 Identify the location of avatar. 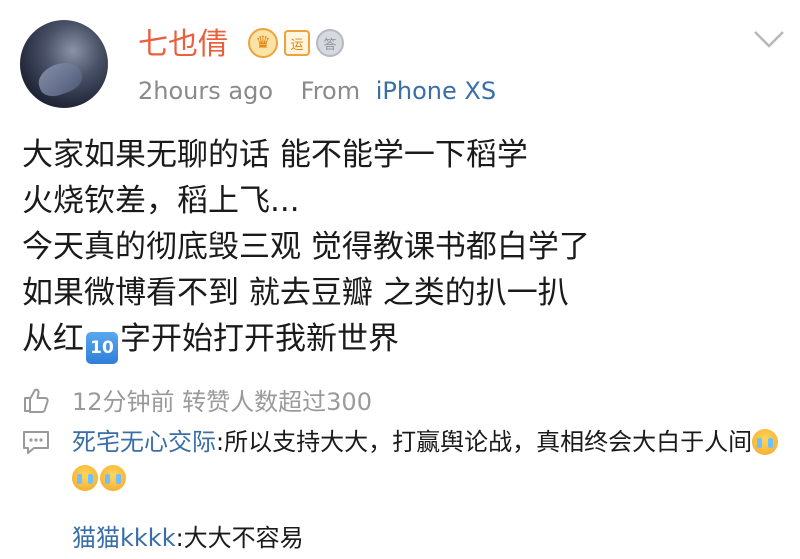
(64, 64).